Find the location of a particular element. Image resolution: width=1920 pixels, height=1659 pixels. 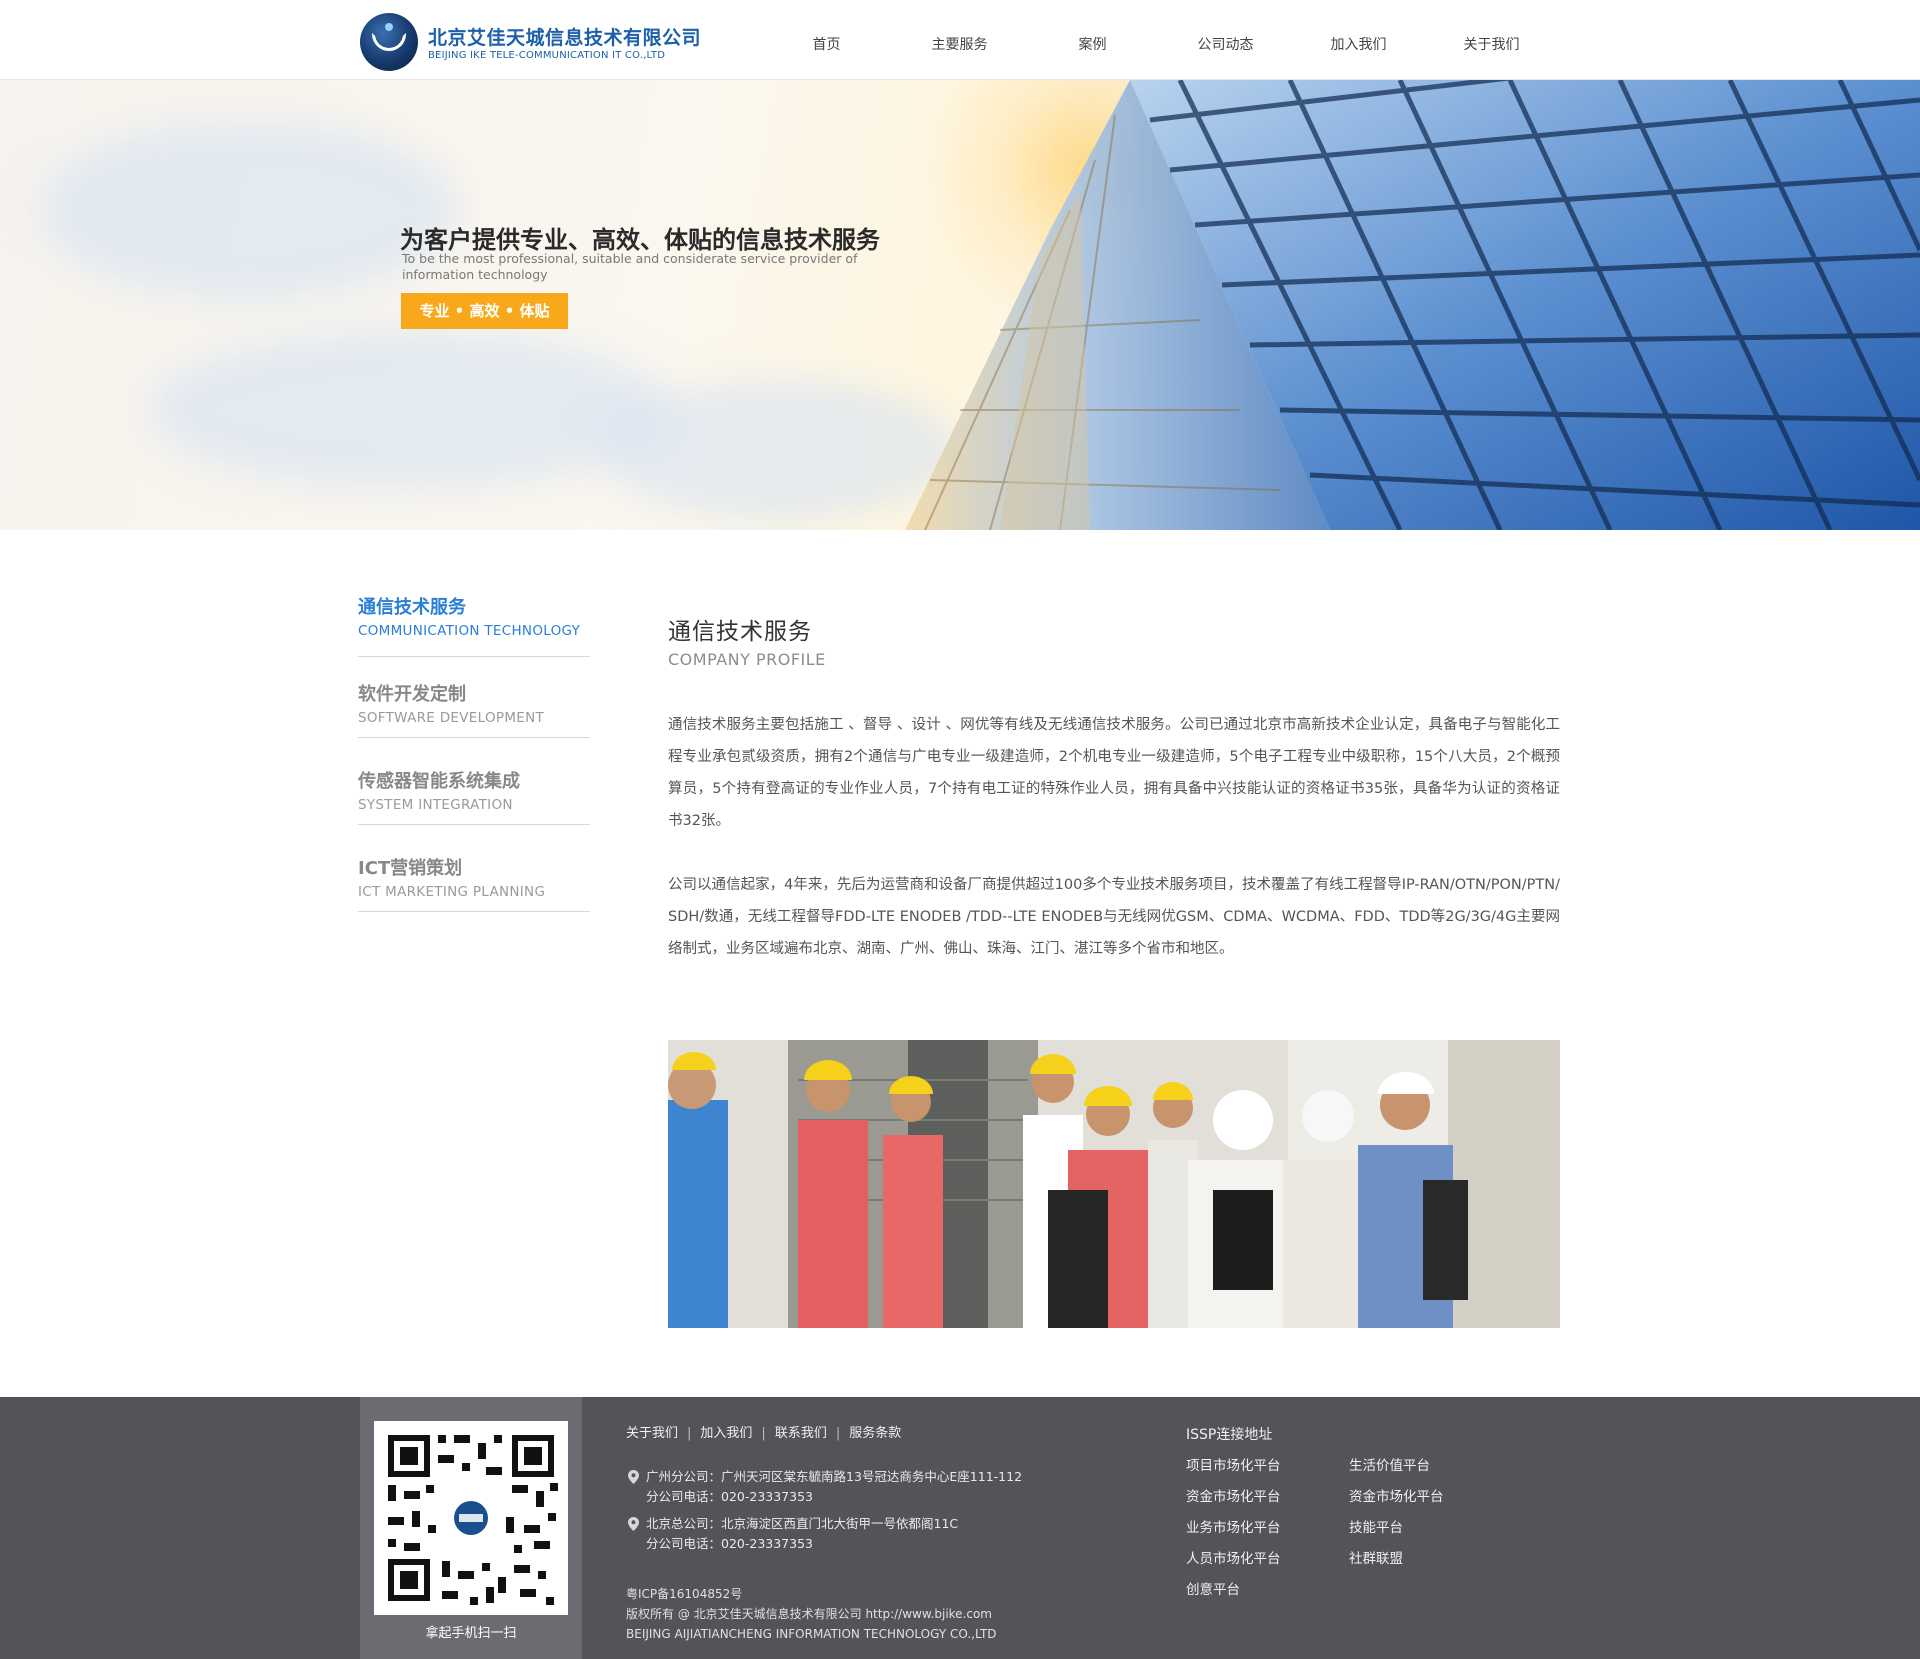

sidebar-item-label: 通信技术服务 is located at coordinates (412, 607).